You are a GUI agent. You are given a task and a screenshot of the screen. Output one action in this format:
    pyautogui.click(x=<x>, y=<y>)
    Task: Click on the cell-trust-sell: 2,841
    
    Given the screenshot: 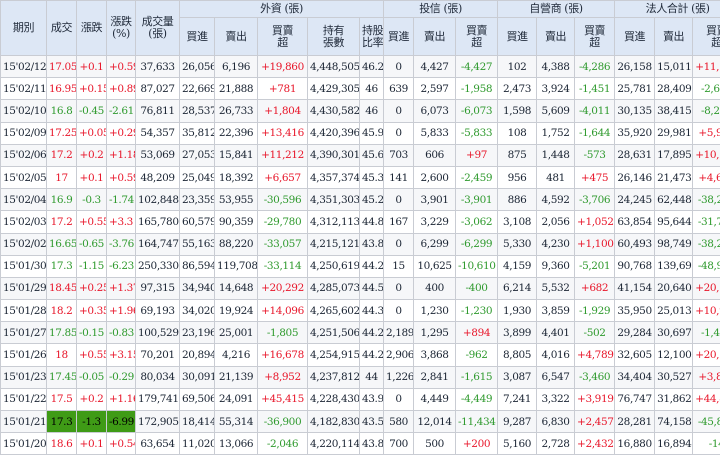 What is the action you would take?
    pyautogui.click(x=435, y=377)
    